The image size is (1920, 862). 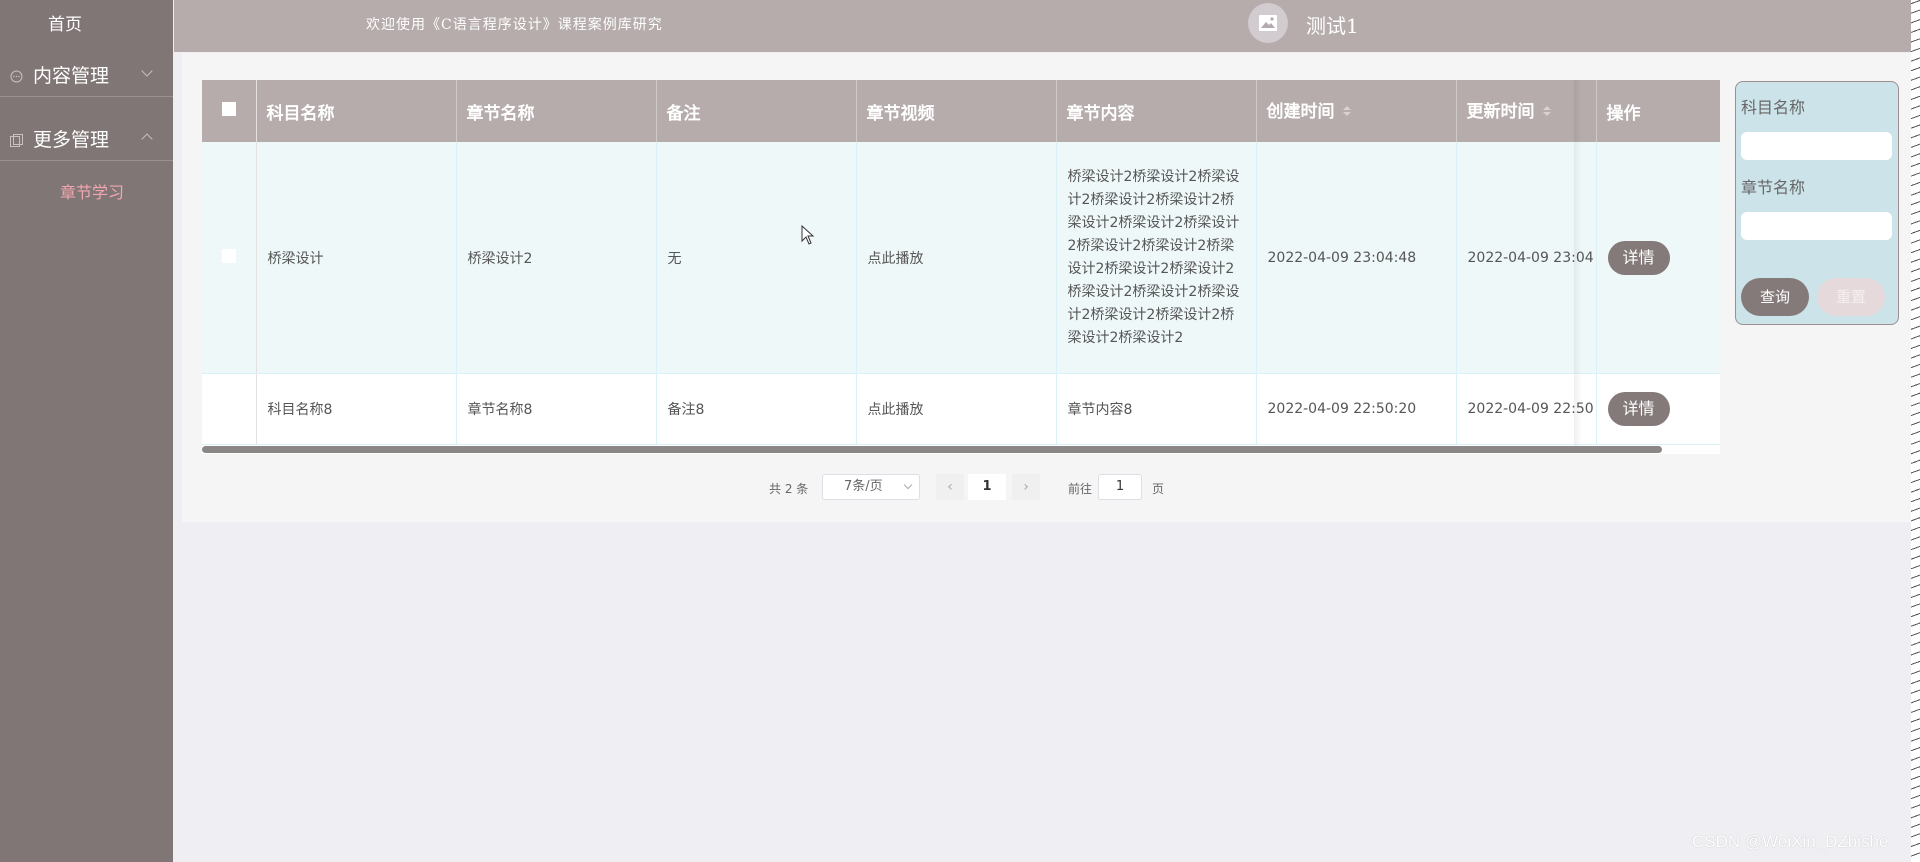 I want to click on column-header-video: 章节视频, so click(x=956, y=111).